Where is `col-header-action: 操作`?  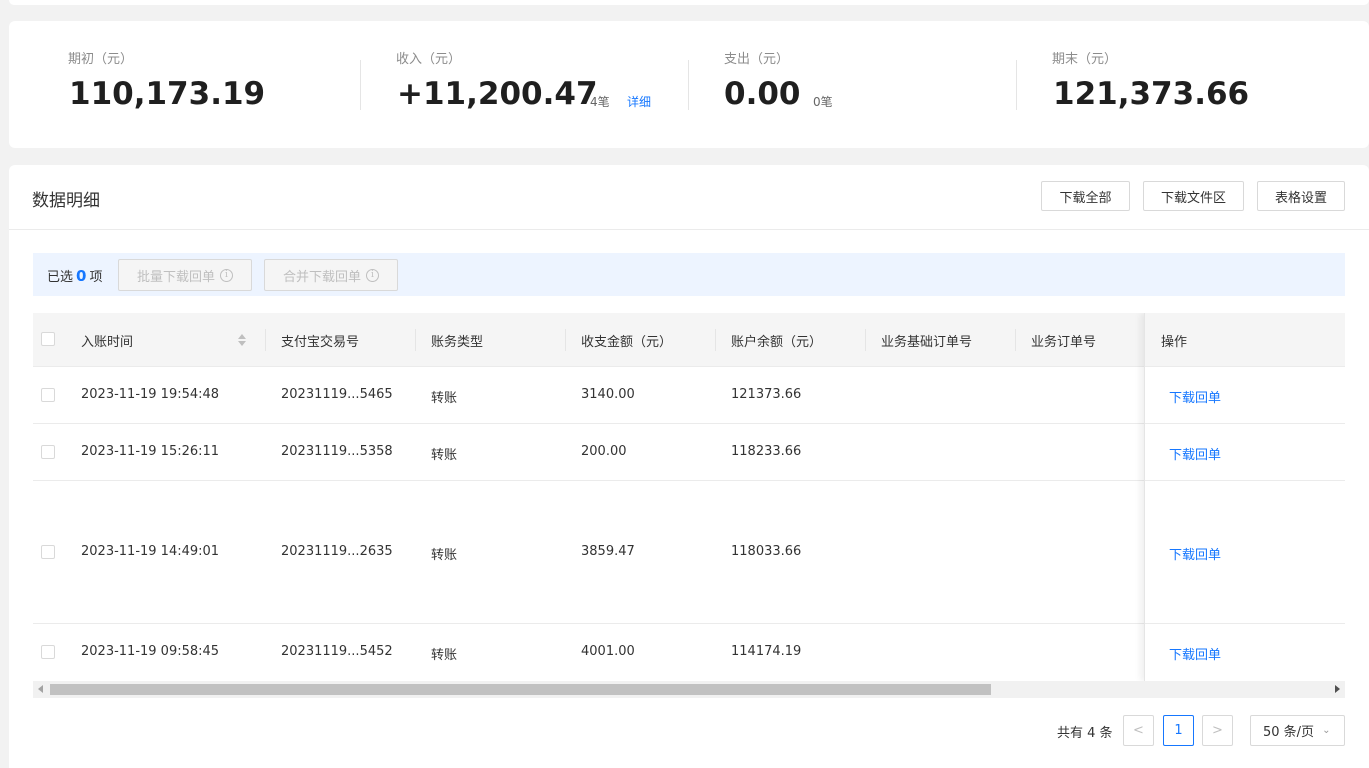
col-header-action: 操作 is located at coordinates (1174, 342).